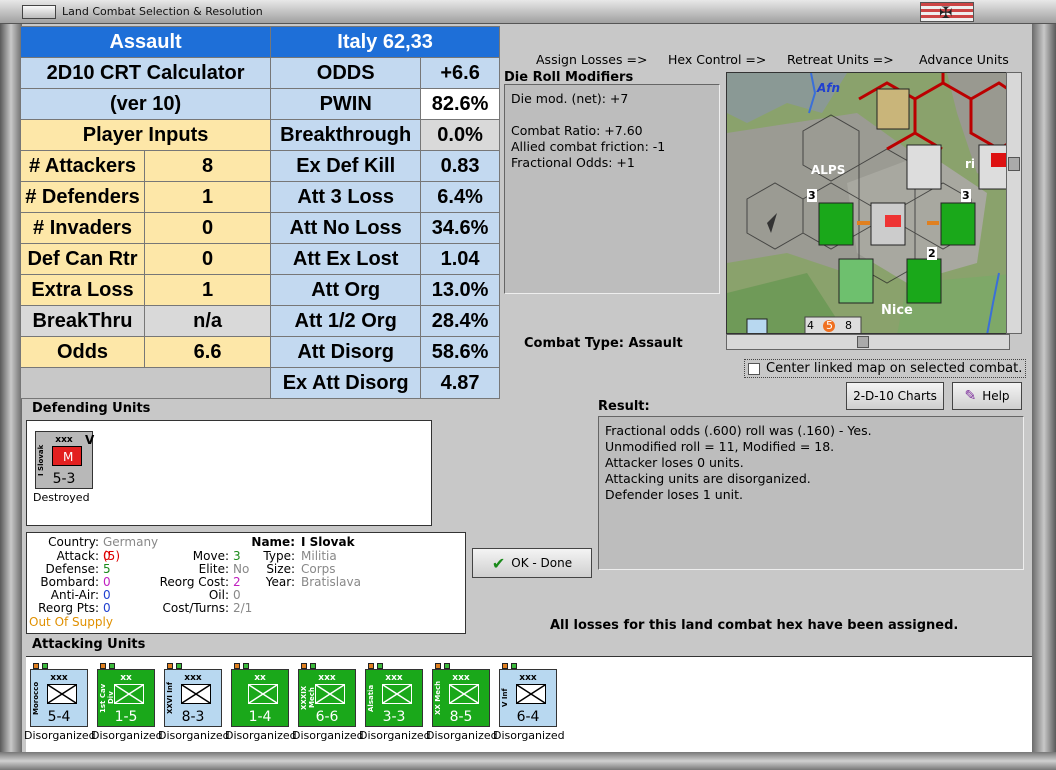 The width and height of the screenshot is (1056, 770). Describe the element at coordinates (67, 456) in the screenshot. I see `militia-icon: M` at that location.